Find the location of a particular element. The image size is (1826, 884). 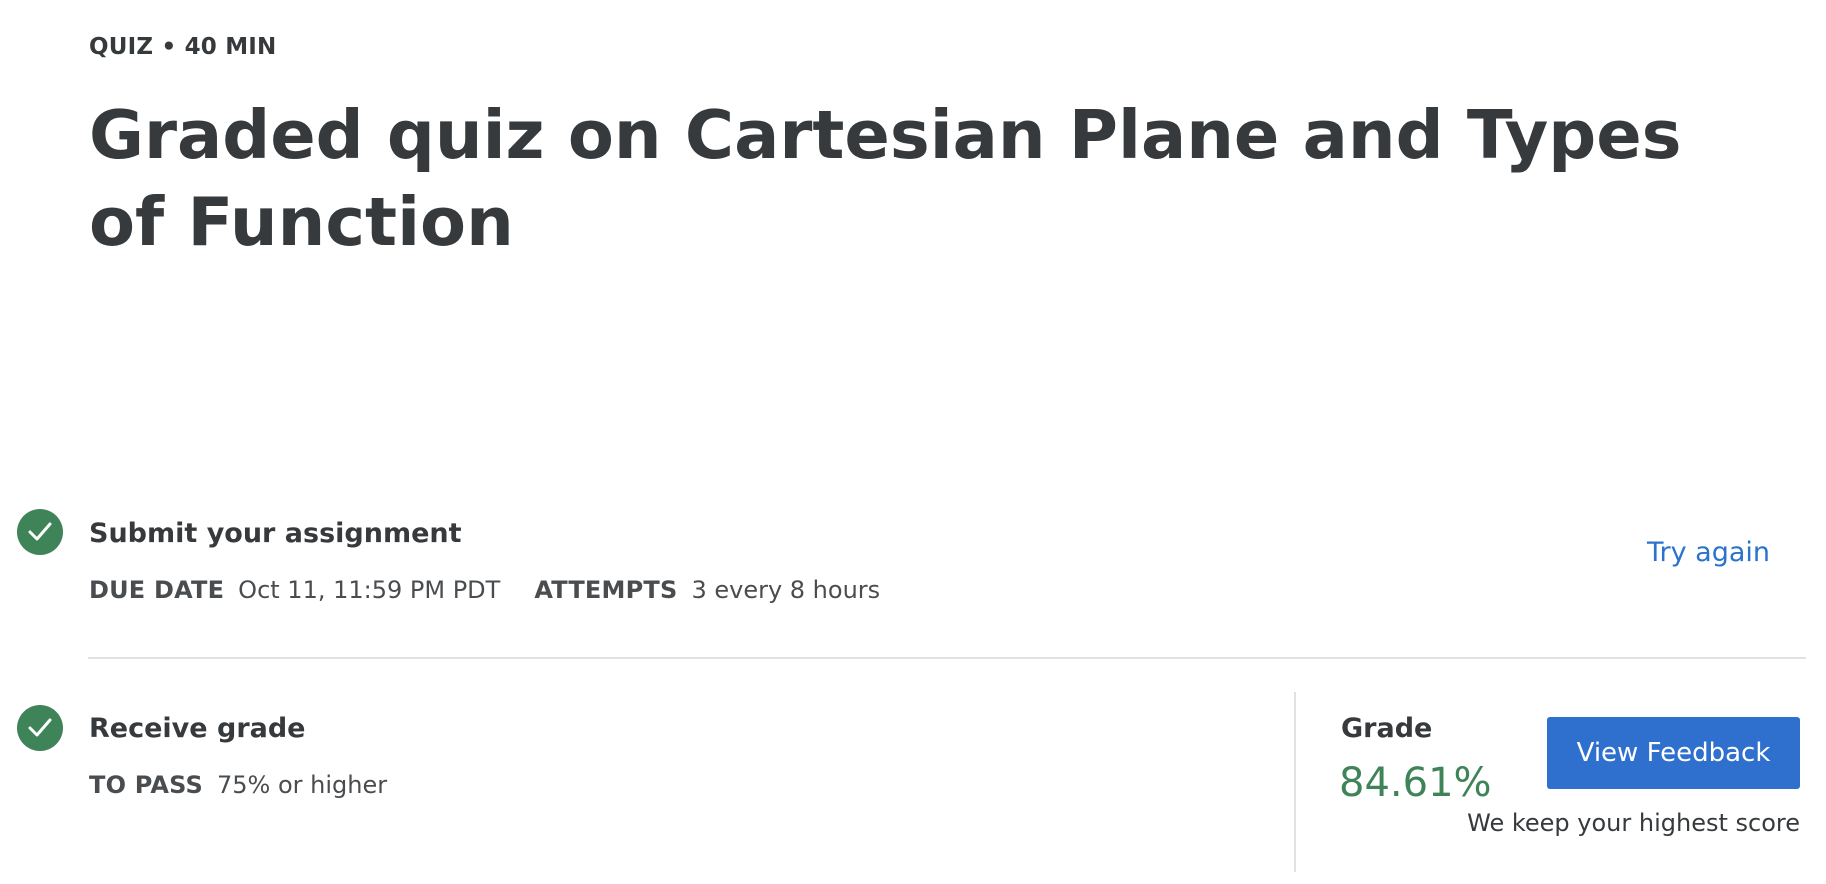

pass-meta-row: TO PASS 75% or higher is located at coordinates (238, 785).